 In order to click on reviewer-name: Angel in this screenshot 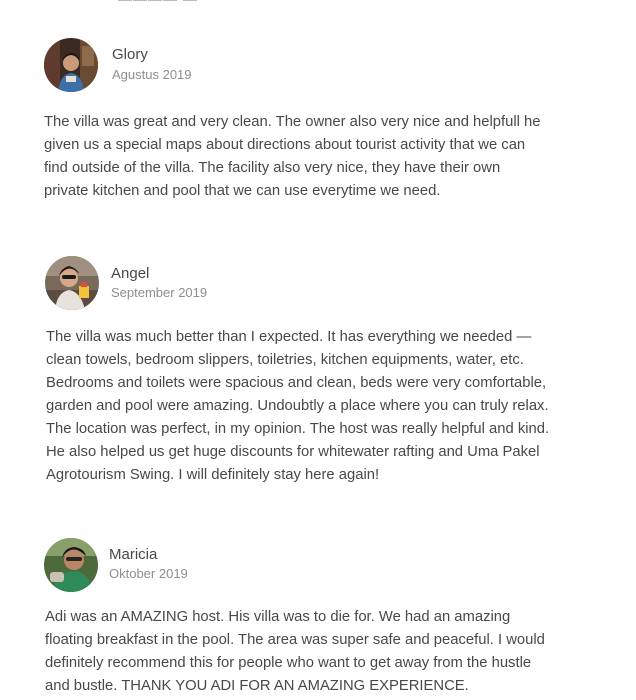, I will do `click(130, 273)`.